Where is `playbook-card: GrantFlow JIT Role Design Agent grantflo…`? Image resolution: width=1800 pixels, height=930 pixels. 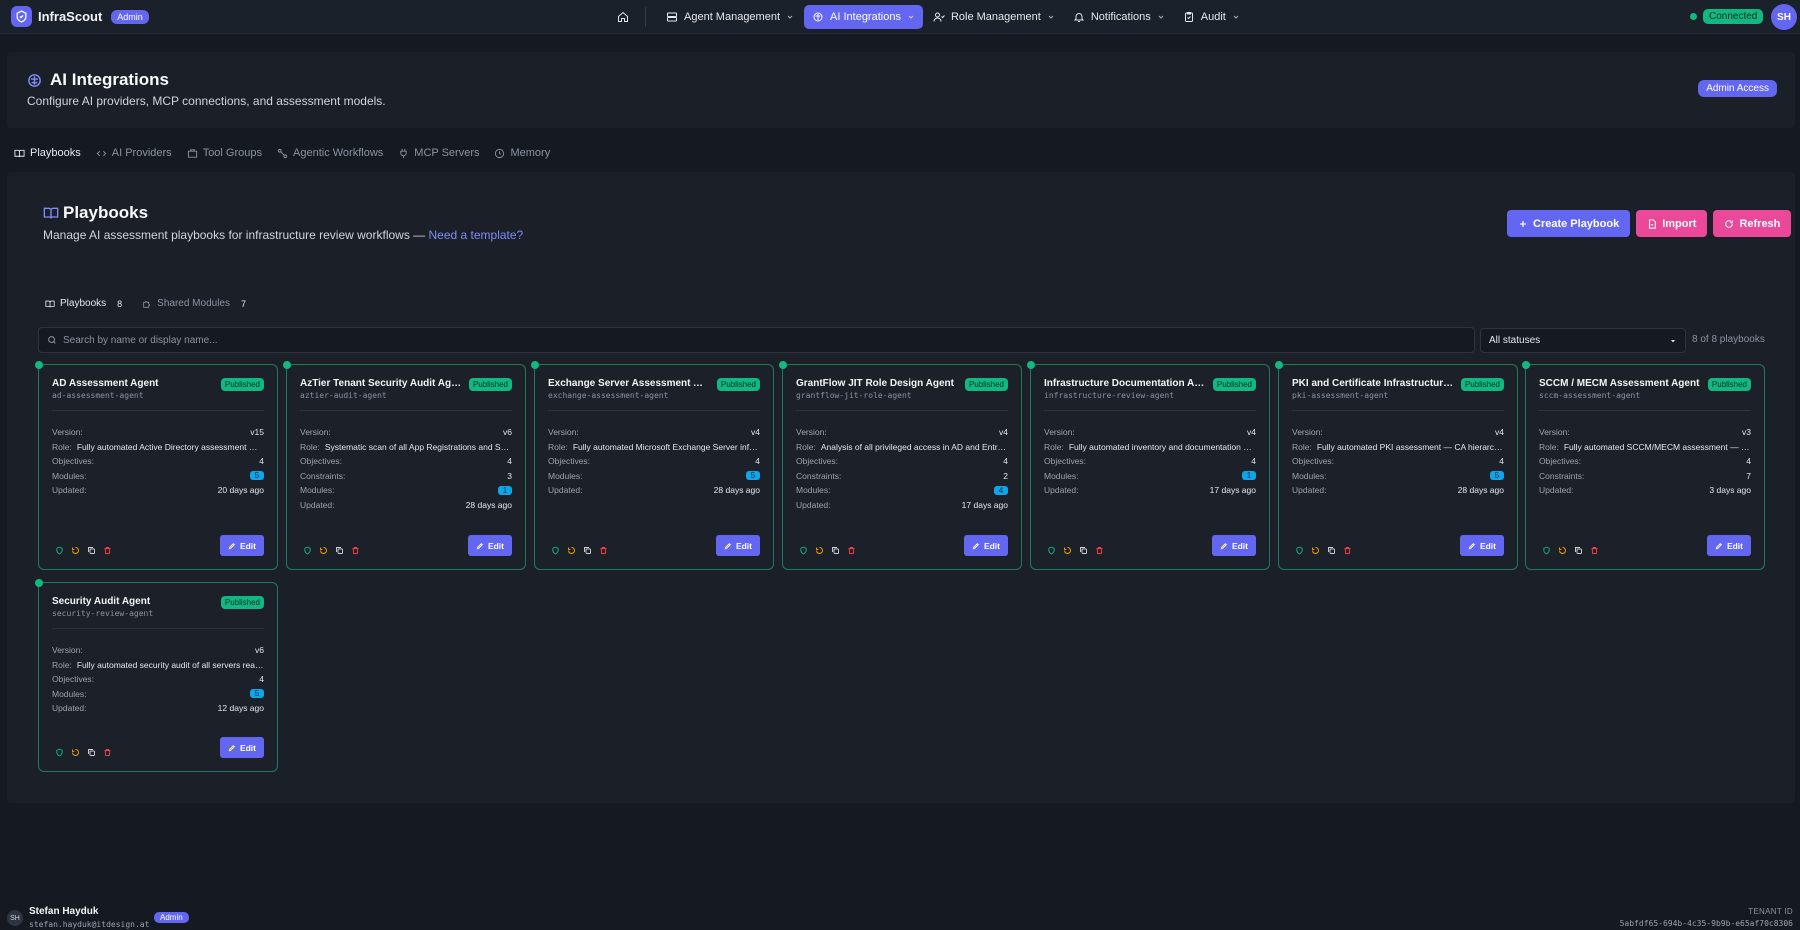
playbook-card: GrantFlow JIT Role Design Agent grantflo… is located at coordinates (900, 465).